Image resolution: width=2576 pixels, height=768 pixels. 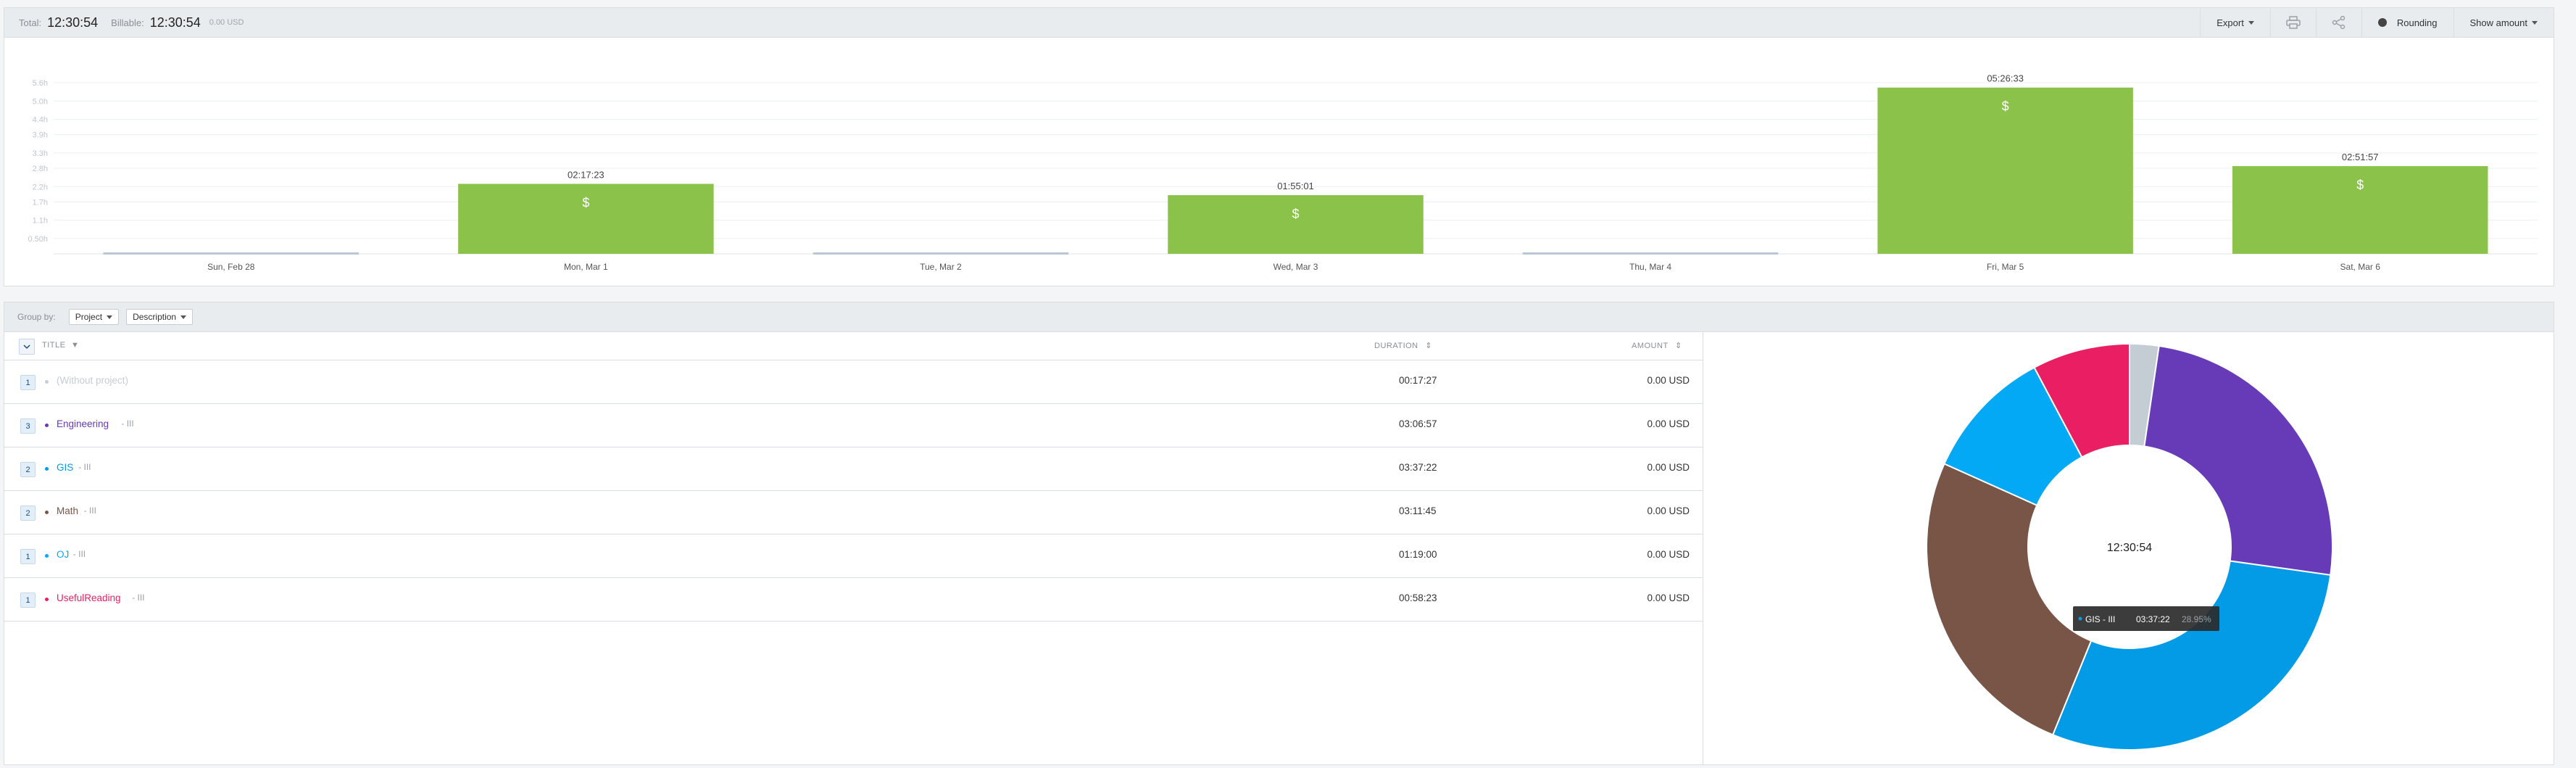 What do you see at coordinates (941, 267) in the screenshot?
I see `x-tick-label: Tue, Mar 2` at bounding box center [941, 267].